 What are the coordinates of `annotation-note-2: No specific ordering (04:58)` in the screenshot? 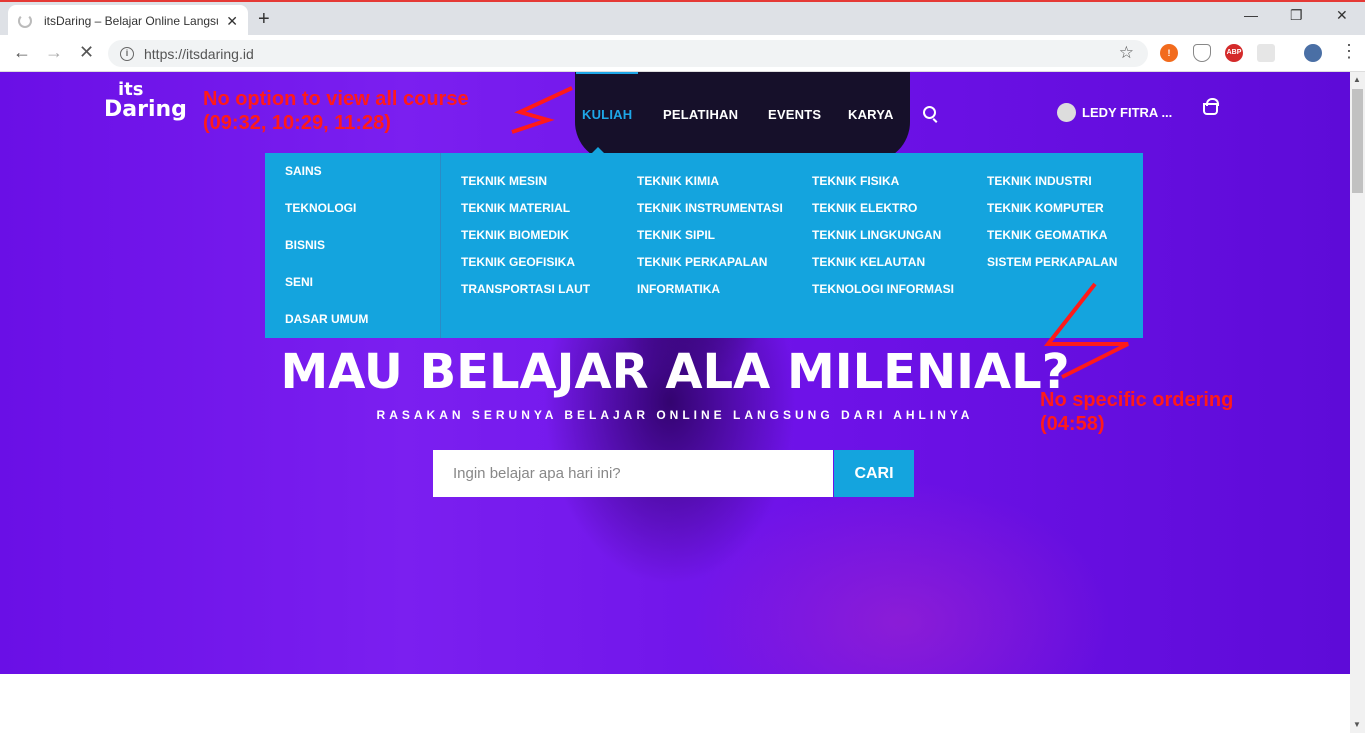 It's located at (1136, 412).